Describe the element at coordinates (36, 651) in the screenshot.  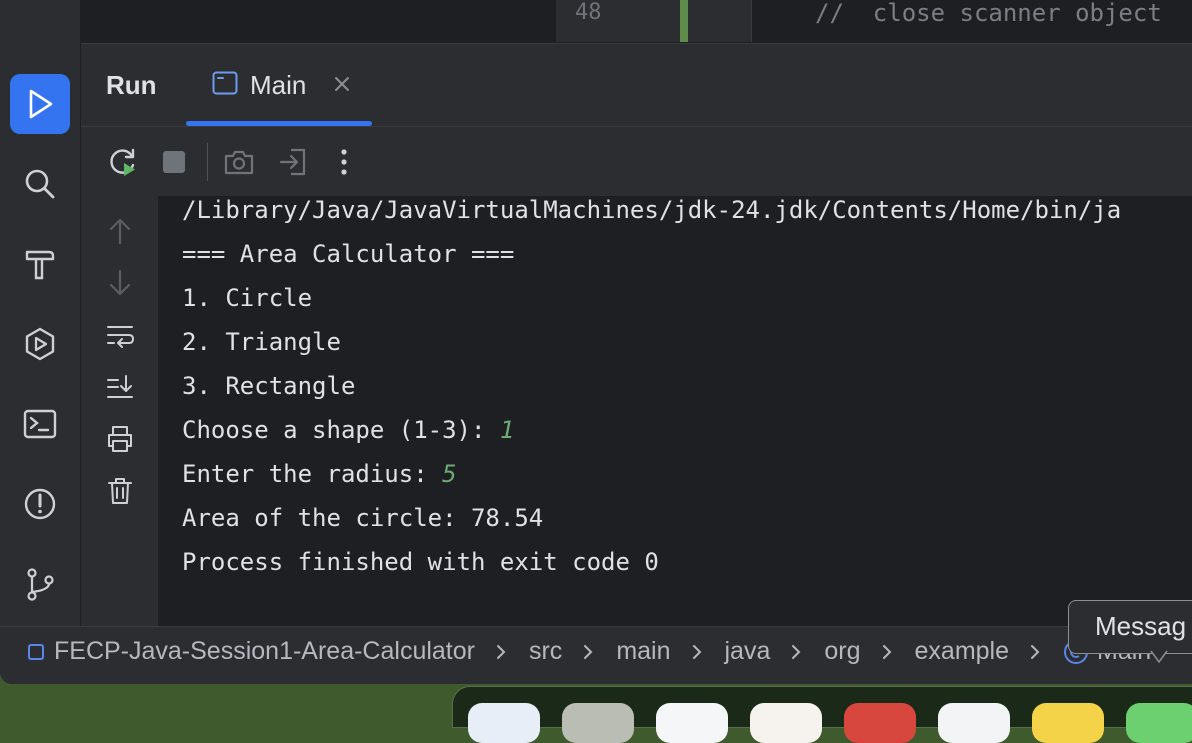
I see `module-icon` at that location.